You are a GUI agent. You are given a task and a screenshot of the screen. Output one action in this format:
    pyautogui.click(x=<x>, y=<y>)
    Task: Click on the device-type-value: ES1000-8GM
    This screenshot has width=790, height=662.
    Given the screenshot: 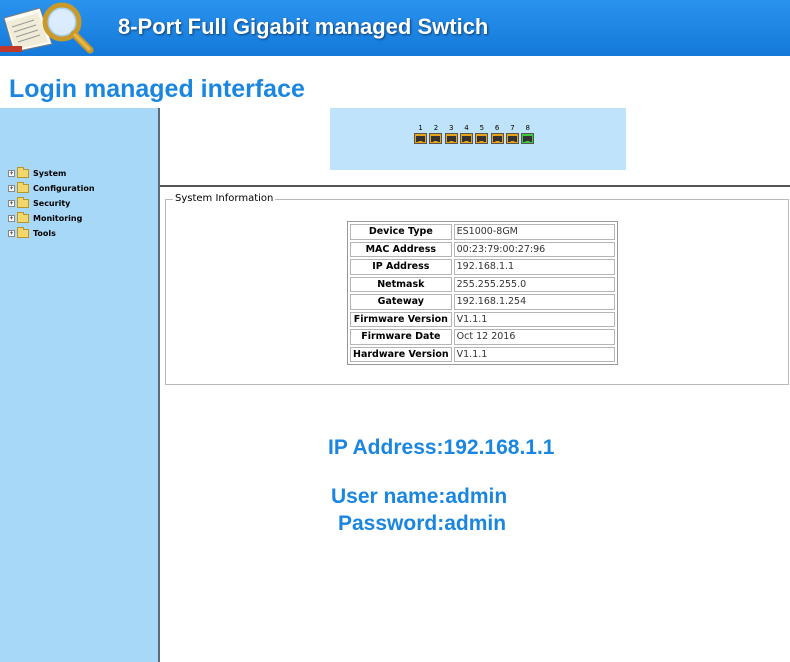 What is the action you would take?
    pyautogui.click(x=534, y=232)
    